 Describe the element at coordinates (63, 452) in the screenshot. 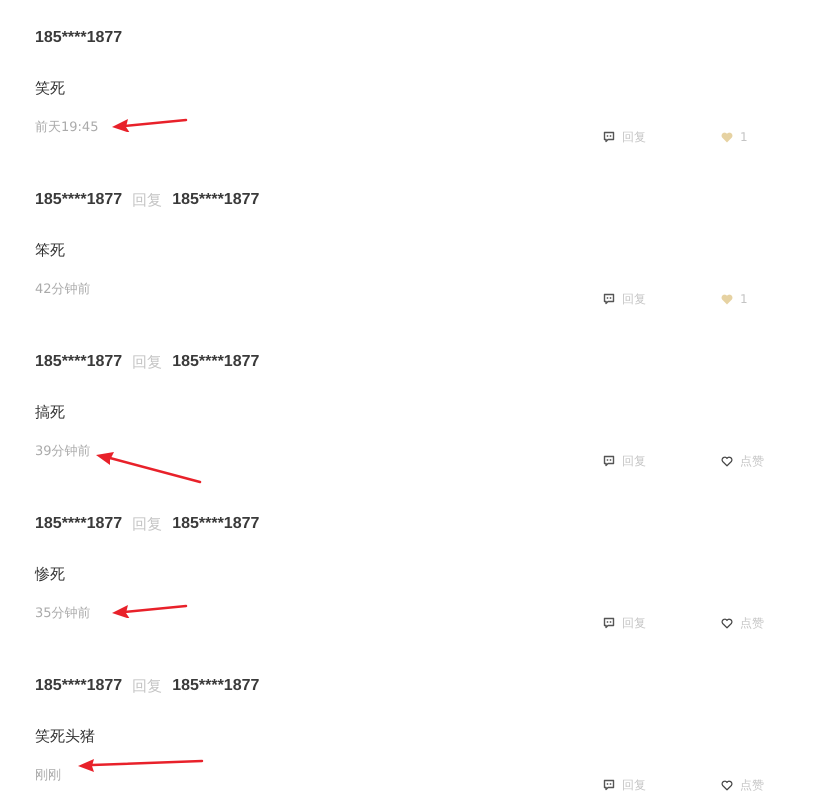

I see `timestamp: 39分钟前` at that location.